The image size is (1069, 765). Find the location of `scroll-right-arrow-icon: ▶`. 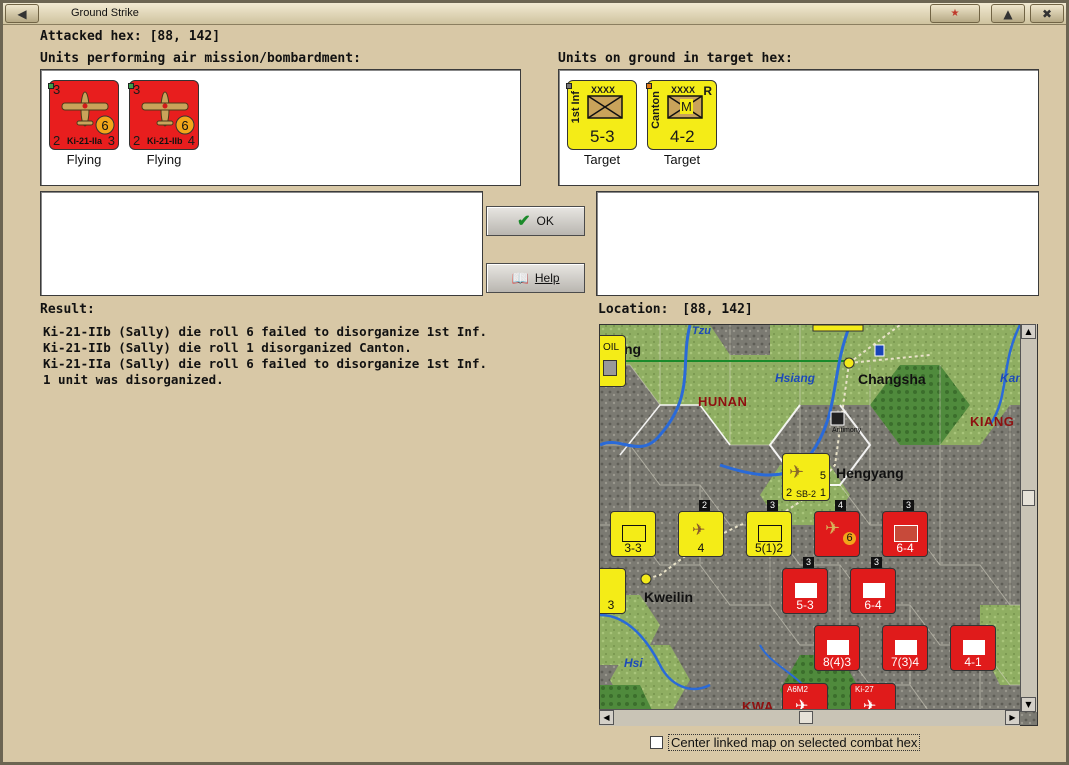

scroll-right-arrow-icon: ▶ is located at coordinates (1012, 717).